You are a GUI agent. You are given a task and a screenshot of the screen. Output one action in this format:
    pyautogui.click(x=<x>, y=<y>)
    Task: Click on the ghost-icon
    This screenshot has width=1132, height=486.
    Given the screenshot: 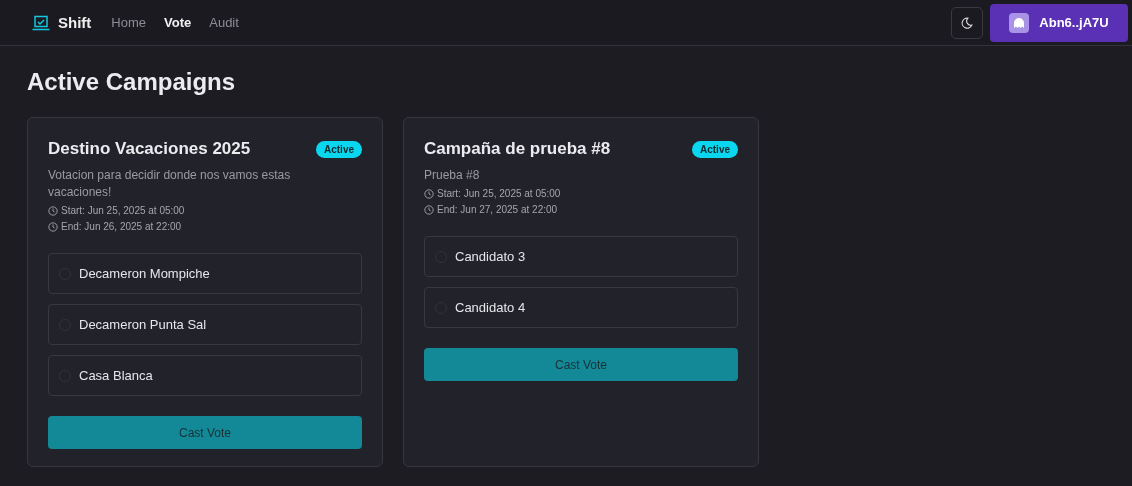 What is the action you would take?
    pyautogui.click(x=1019, y=22)
    